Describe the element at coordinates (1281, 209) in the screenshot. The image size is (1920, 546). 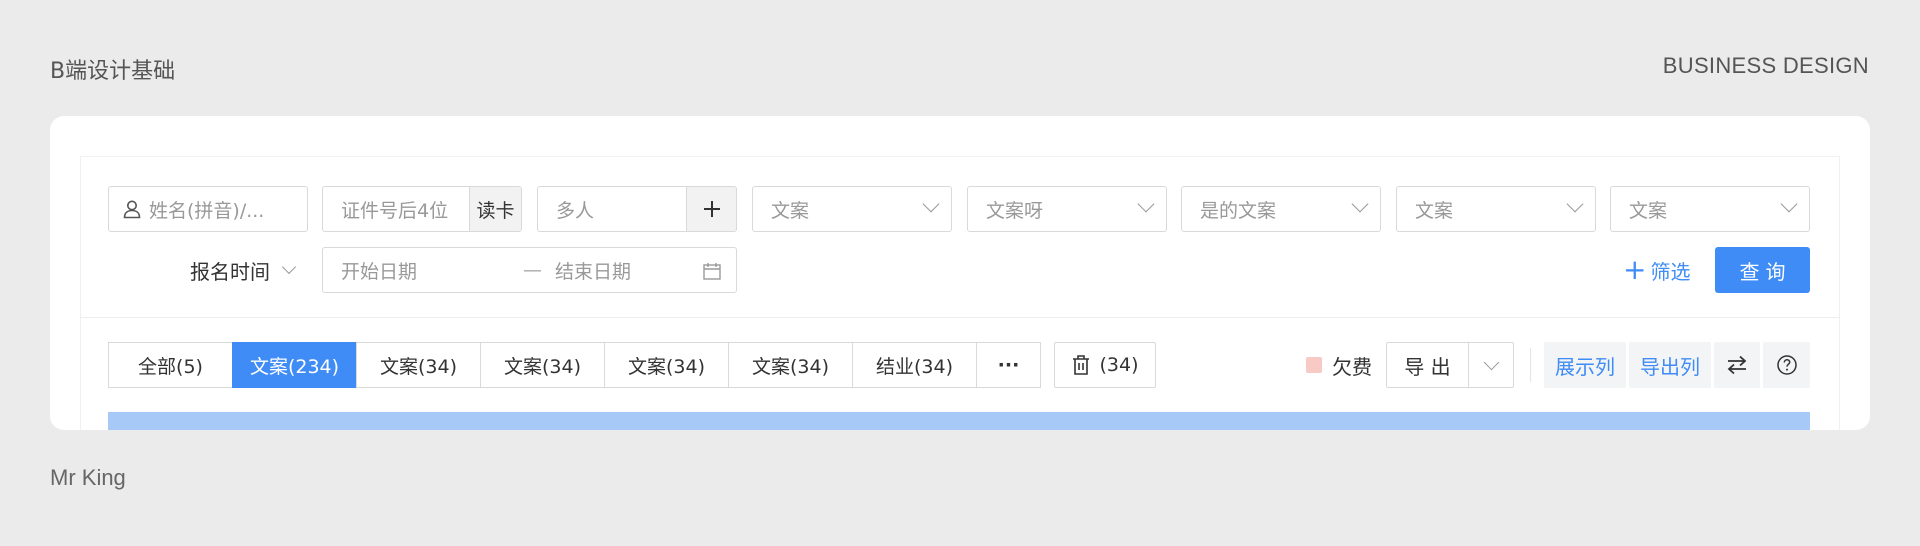
I see `select-3: 是的文案` at that location.